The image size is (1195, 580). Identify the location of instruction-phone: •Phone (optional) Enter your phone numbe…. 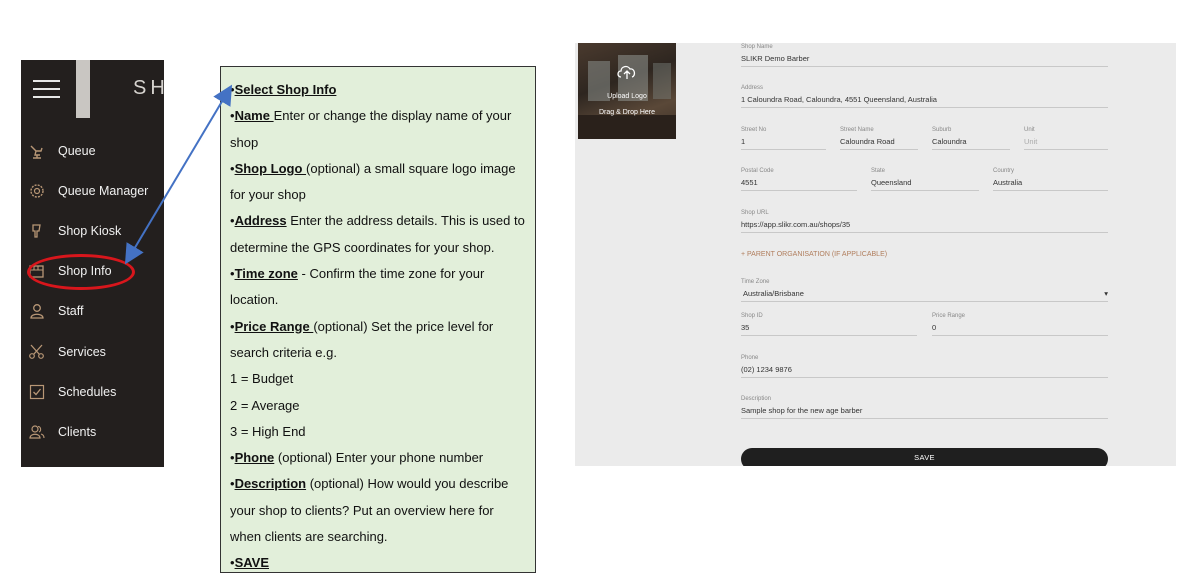
(357, 458).